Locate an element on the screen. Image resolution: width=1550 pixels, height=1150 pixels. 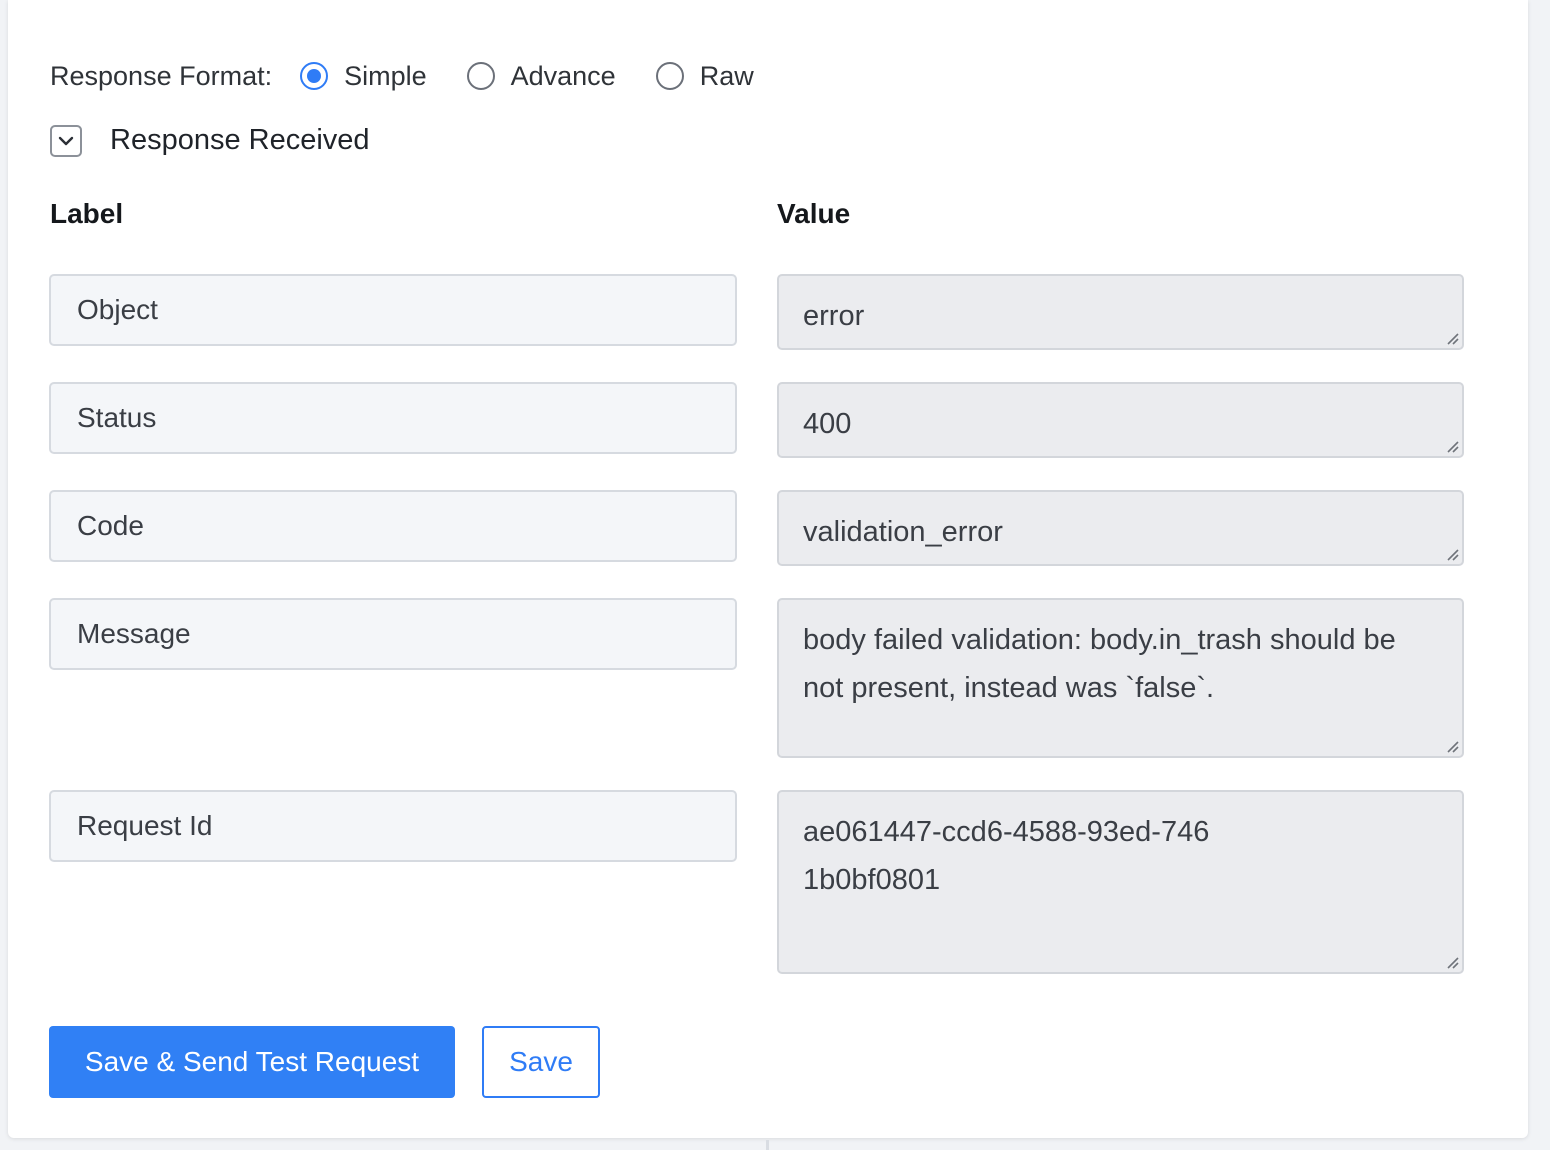
label-field-message: Message is located at coordinates (393, 634).